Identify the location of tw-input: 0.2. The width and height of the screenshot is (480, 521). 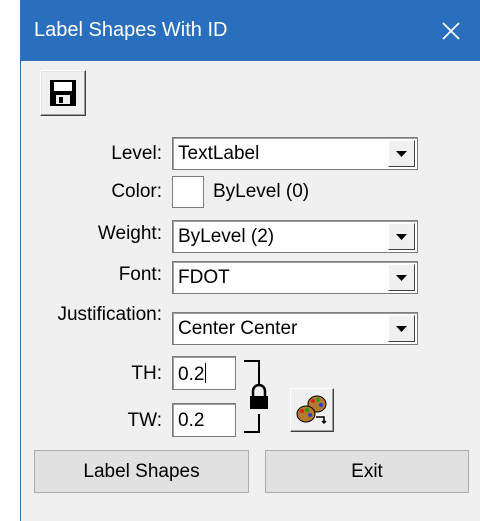
(204, 420).